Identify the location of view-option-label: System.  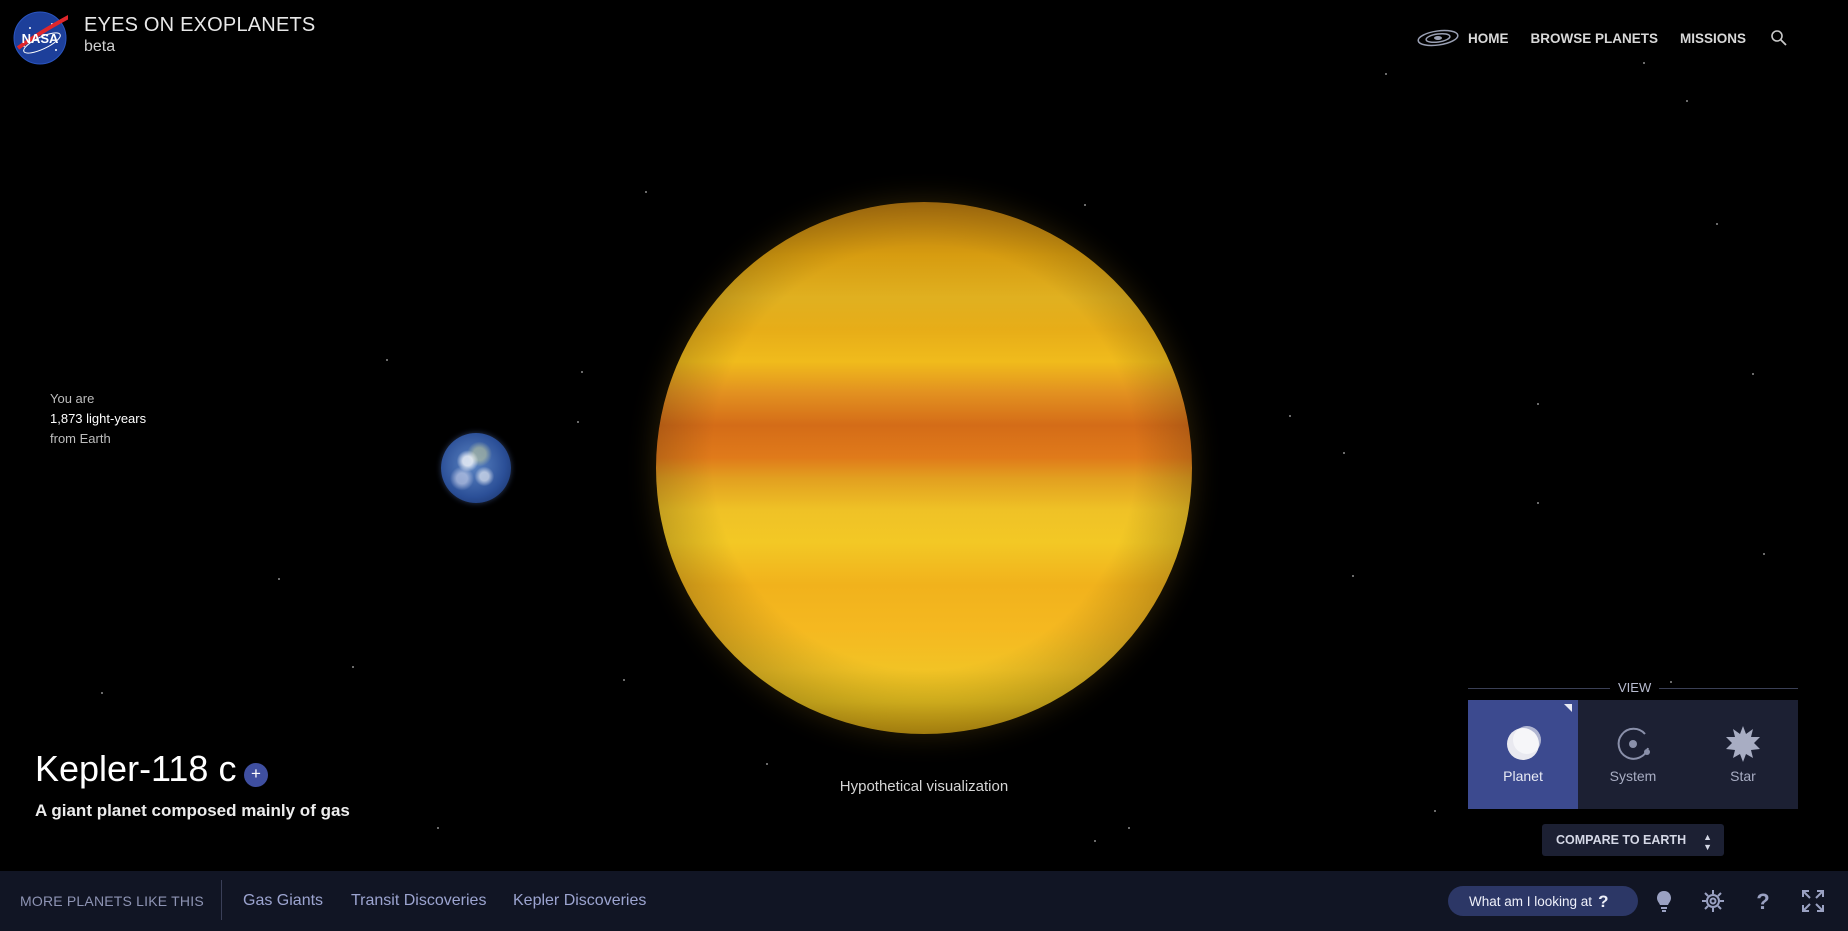
(1633, 775).